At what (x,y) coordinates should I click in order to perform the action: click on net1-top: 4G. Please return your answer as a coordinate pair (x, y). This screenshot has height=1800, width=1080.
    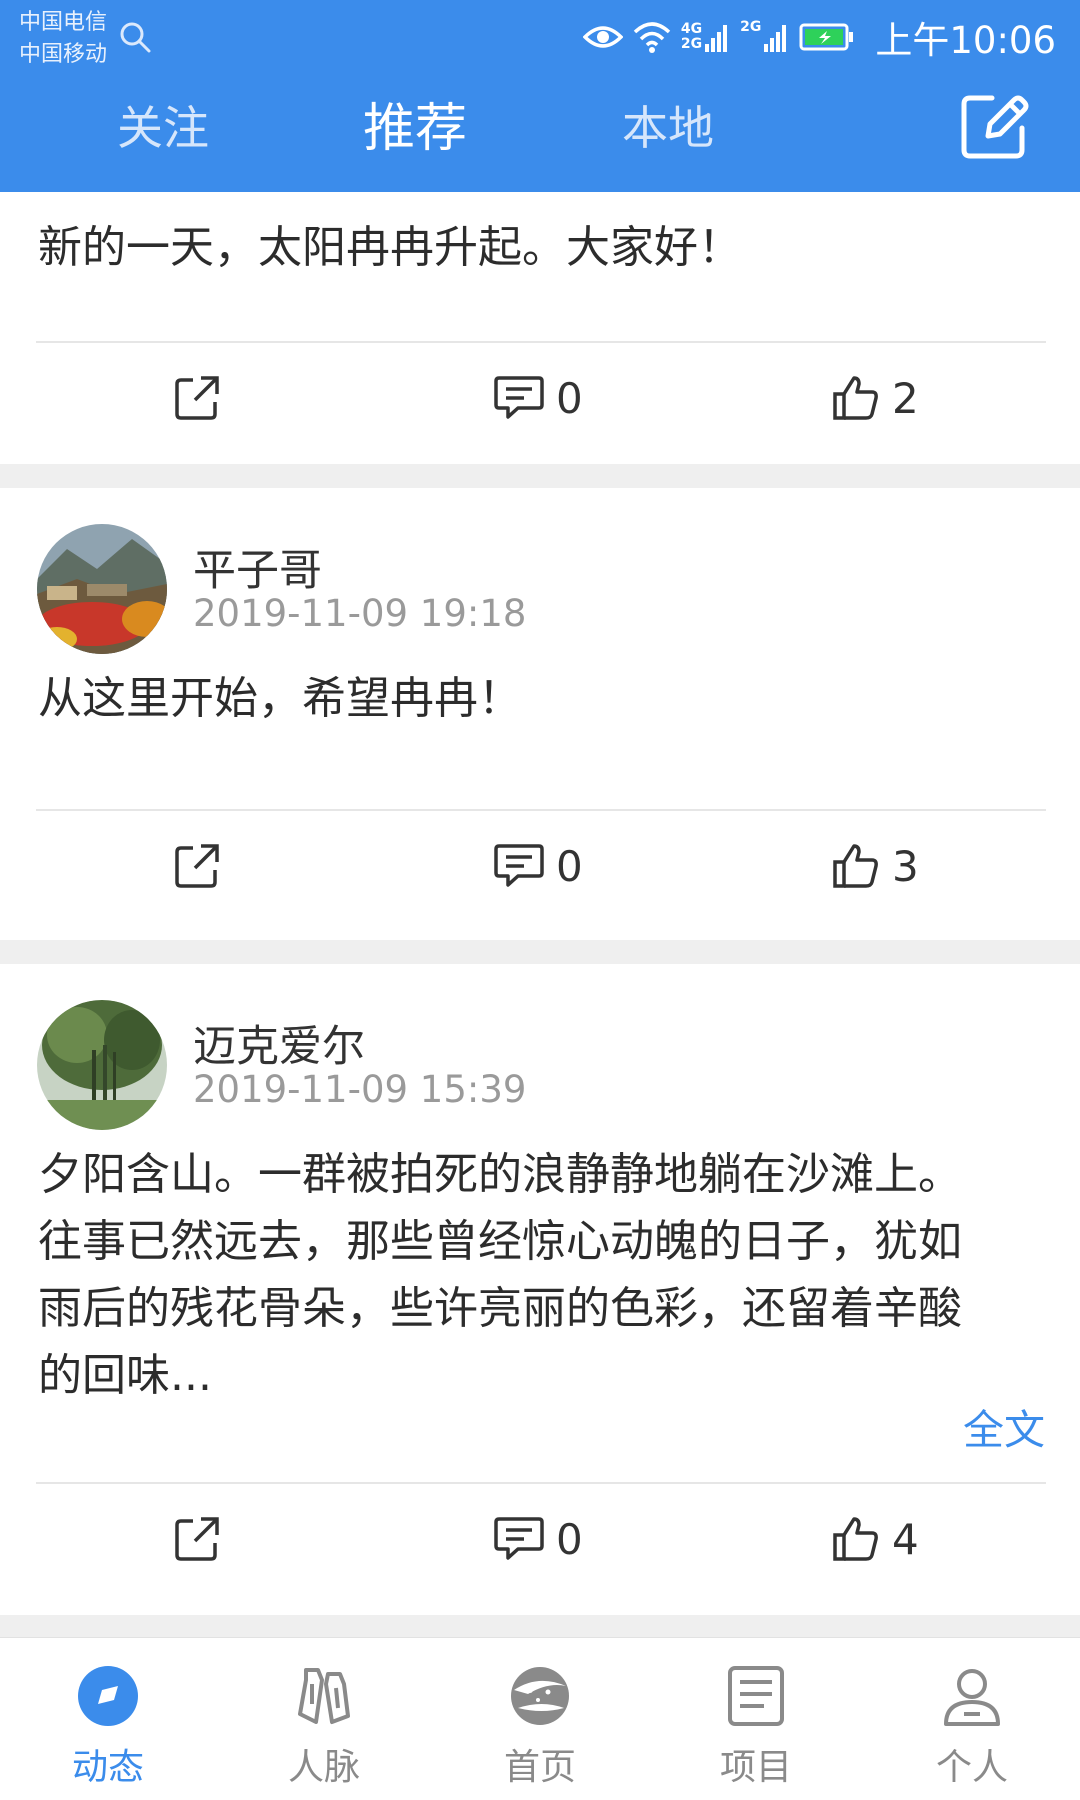
    Looking at the image, I should click on (691, 29).